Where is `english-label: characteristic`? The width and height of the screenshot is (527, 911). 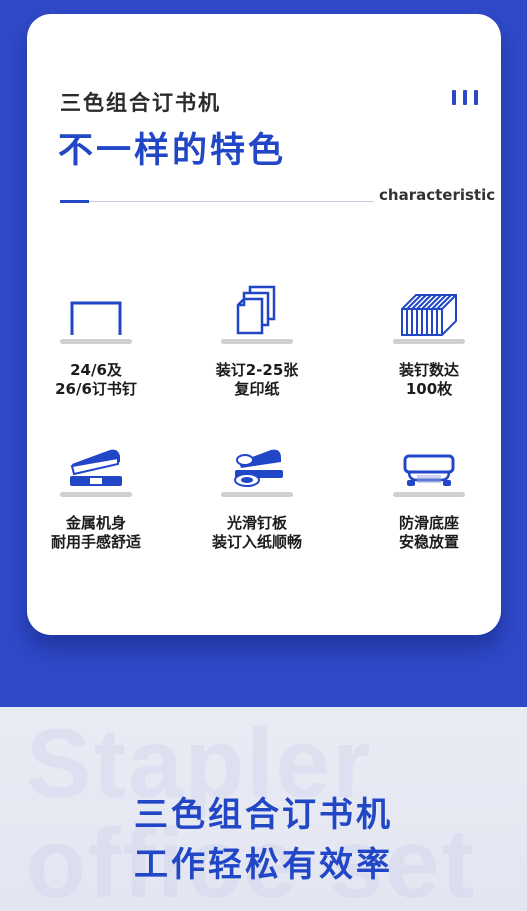 english-label: characteristic is located at coordinates (437, 195).